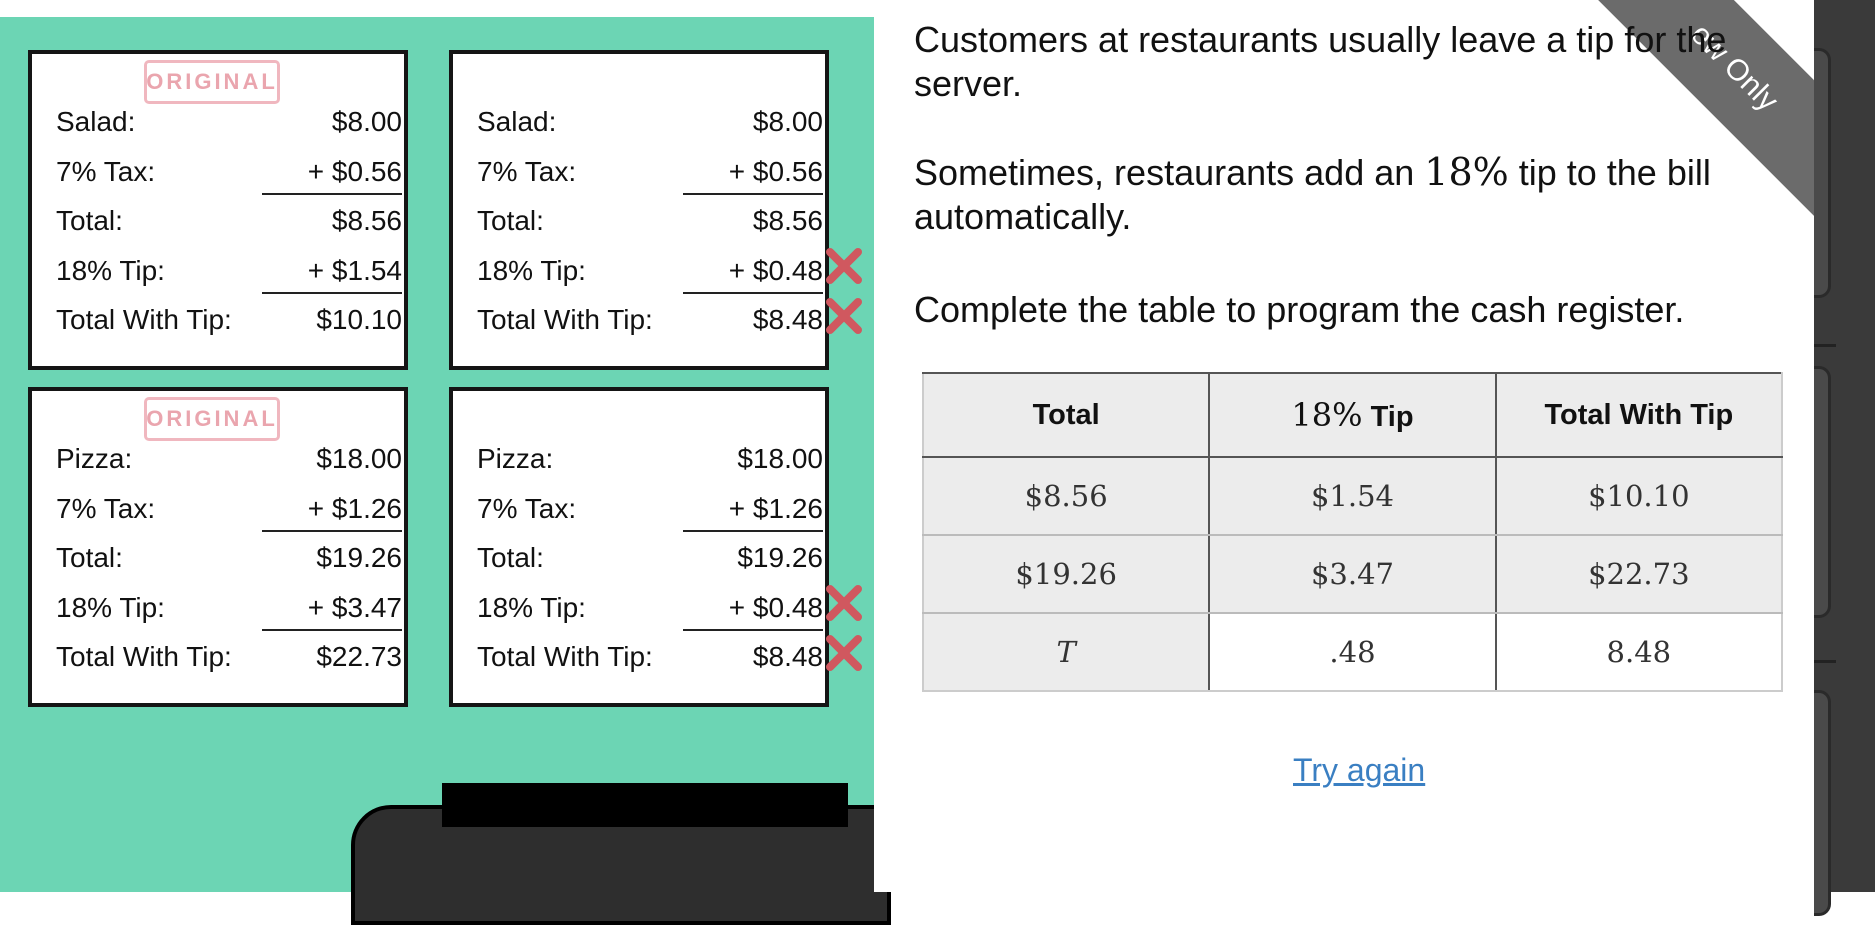 The width and height of the screenshot is (1875, 925). What do you see at coordinates (212, 419) in the screenshot?
I see `original-stamp: ORIGINAL` at bounding box center [212, 419].